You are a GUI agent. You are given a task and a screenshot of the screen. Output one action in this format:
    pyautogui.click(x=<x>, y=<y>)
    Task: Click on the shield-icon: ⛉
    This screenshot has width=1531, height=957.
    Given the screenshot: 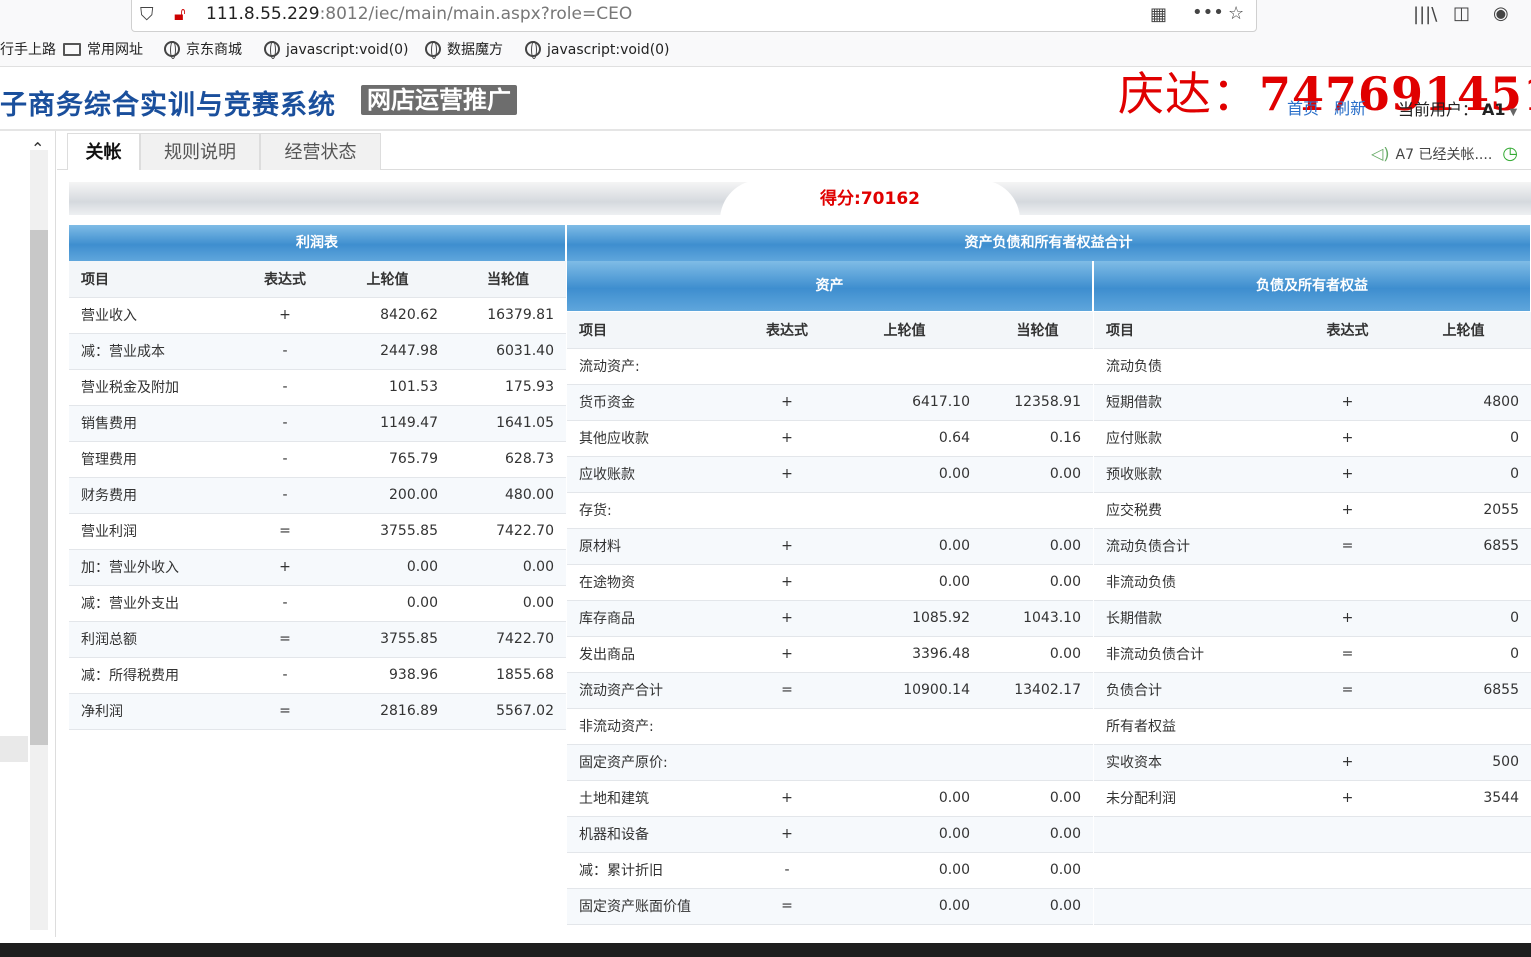 What is the action you would take?
    pyautogui.click(x=147, y=15)
    